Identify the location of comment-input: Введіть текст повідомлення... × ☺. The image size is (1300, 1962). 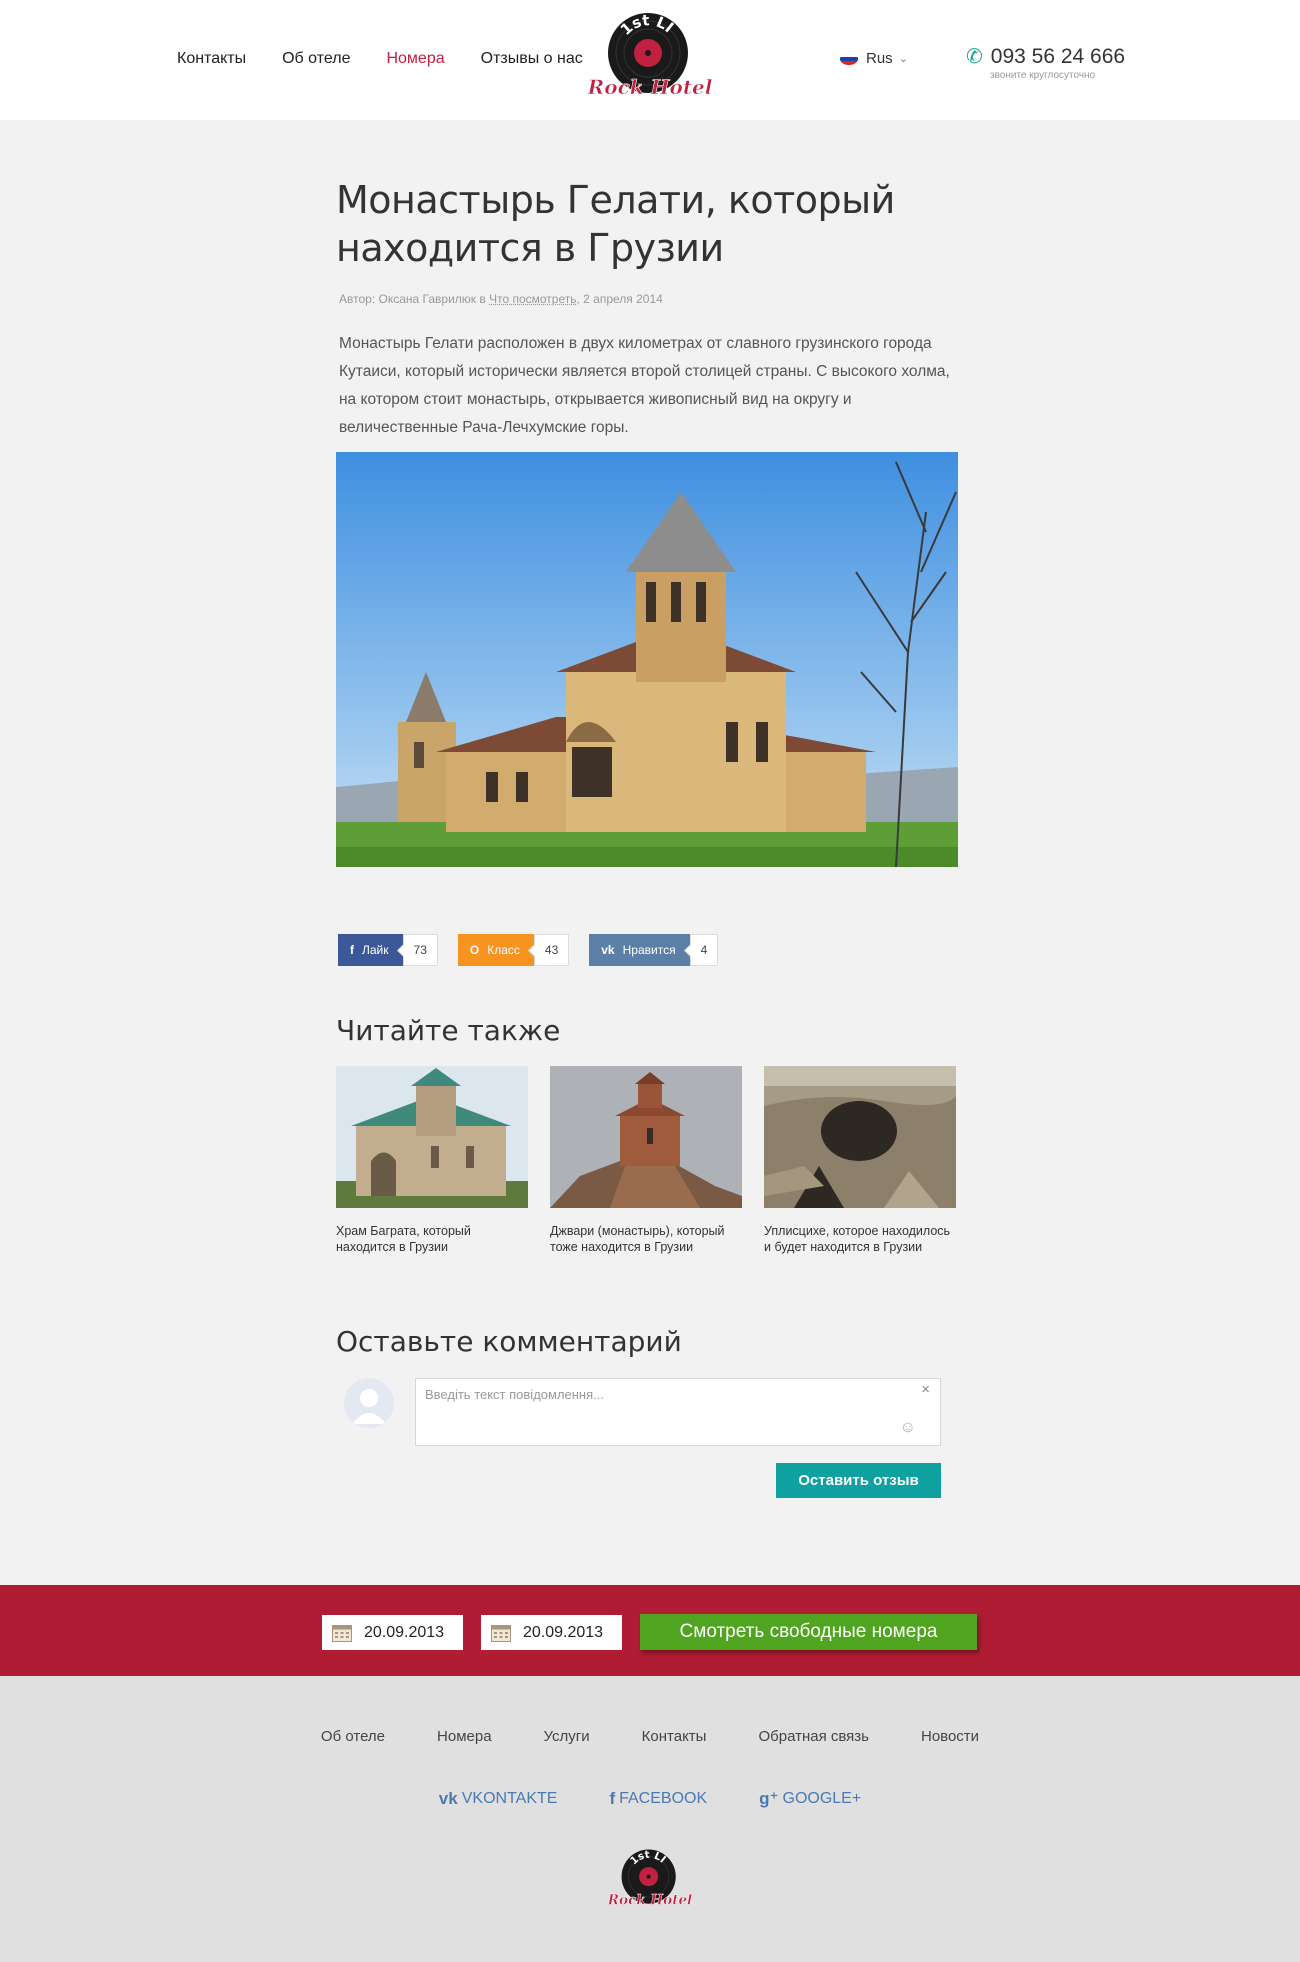
(678, 1412).